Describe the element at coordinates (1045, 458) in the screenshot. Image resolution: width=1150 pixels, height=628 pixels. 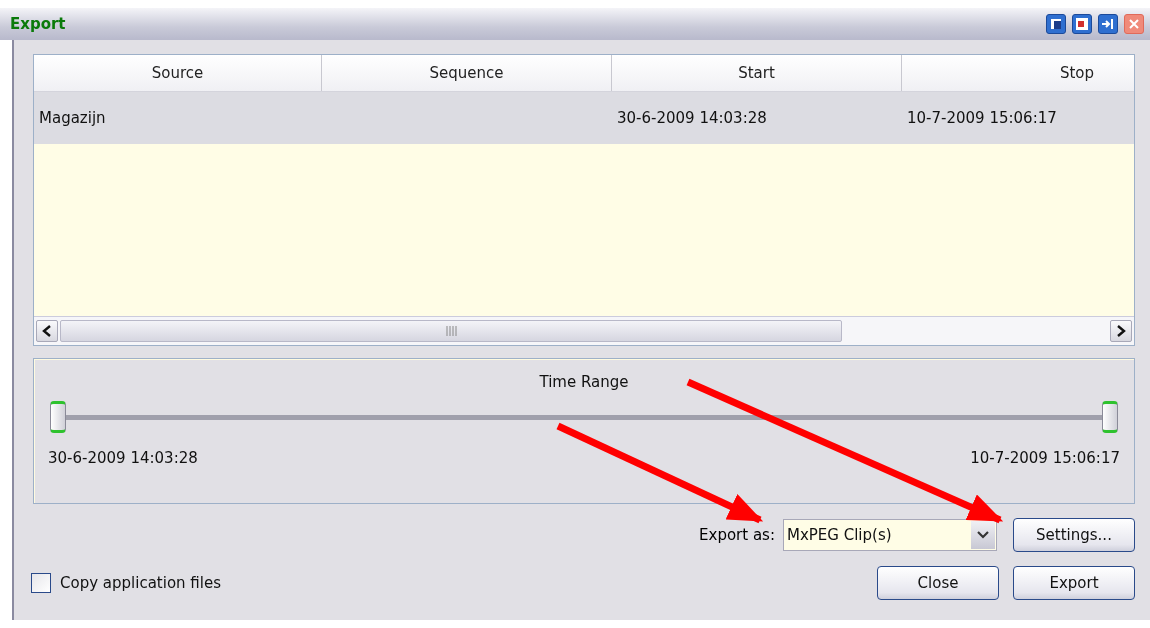
I see `end-time: 10-7-2009 15:06:17` at that location.